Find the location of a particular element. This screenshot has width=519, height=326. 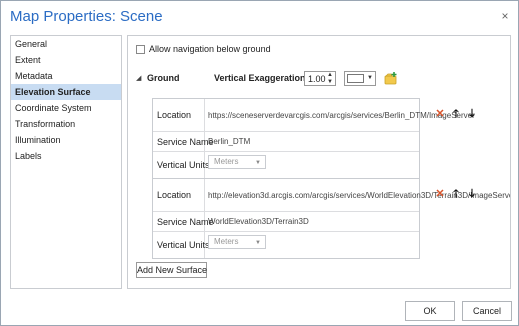

ground-label: Ground is located at coordinates (163, 78).